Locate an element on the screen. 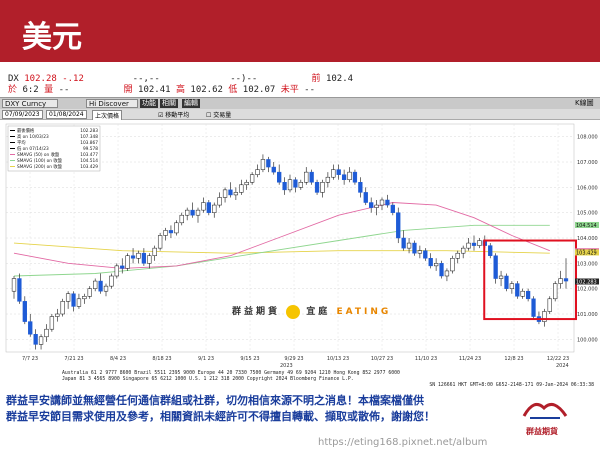  right-value-label: 103.429 is located at coordinates (586, 253).